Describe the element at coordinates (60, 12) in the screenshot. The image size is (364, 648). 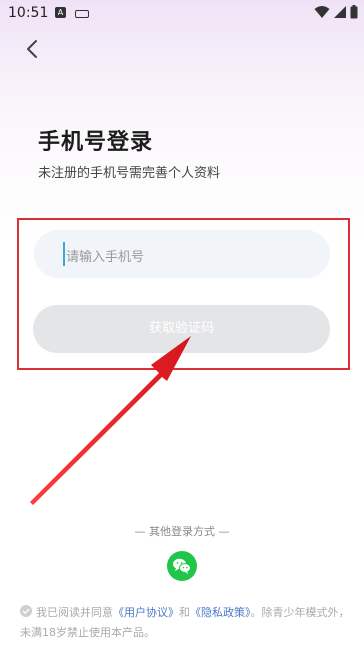
I see `notification-a-icon: A` at that location.